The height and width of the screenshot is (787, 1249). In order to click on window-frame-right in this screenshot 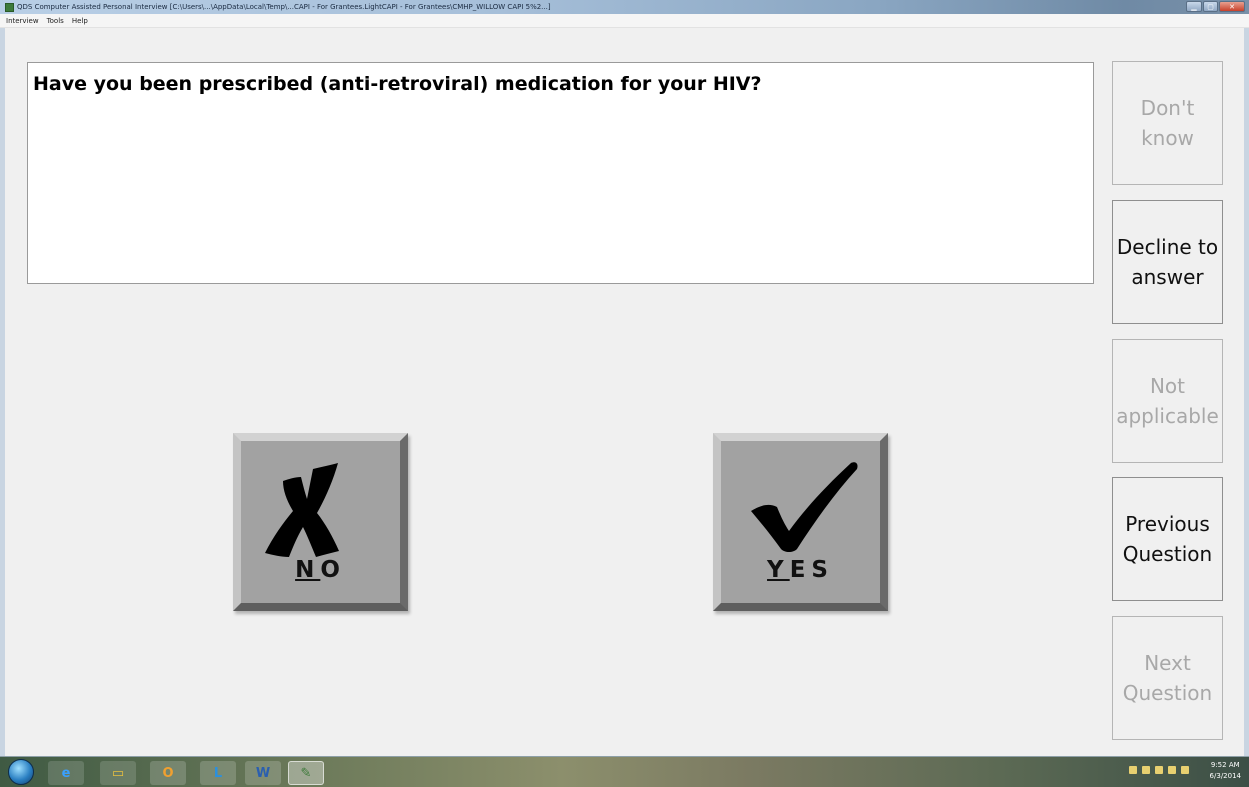, I will do `click(1246, 392)`.